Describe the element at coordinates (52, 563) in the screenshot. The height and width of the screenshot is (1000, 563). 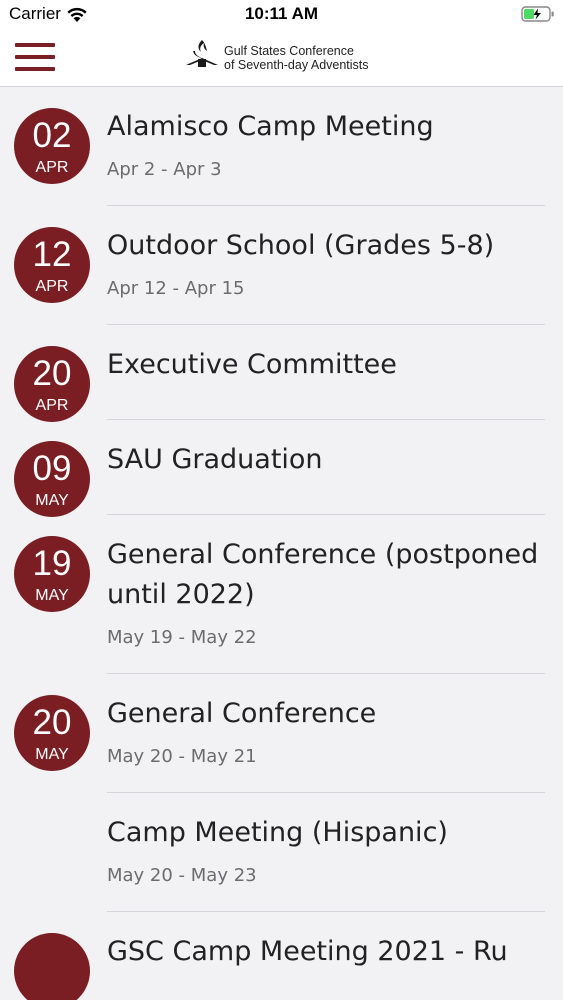
I see `badge-day: 19` at that location.